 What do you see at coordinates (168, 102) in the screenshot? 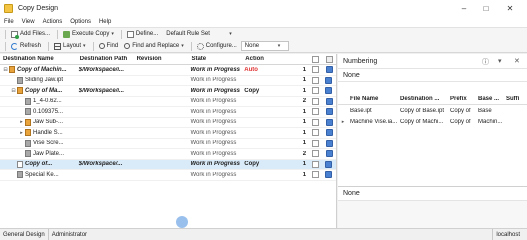
I see `table-row: 1_4-0.62... Work in Progress 2` at bounding box center [168, 102].